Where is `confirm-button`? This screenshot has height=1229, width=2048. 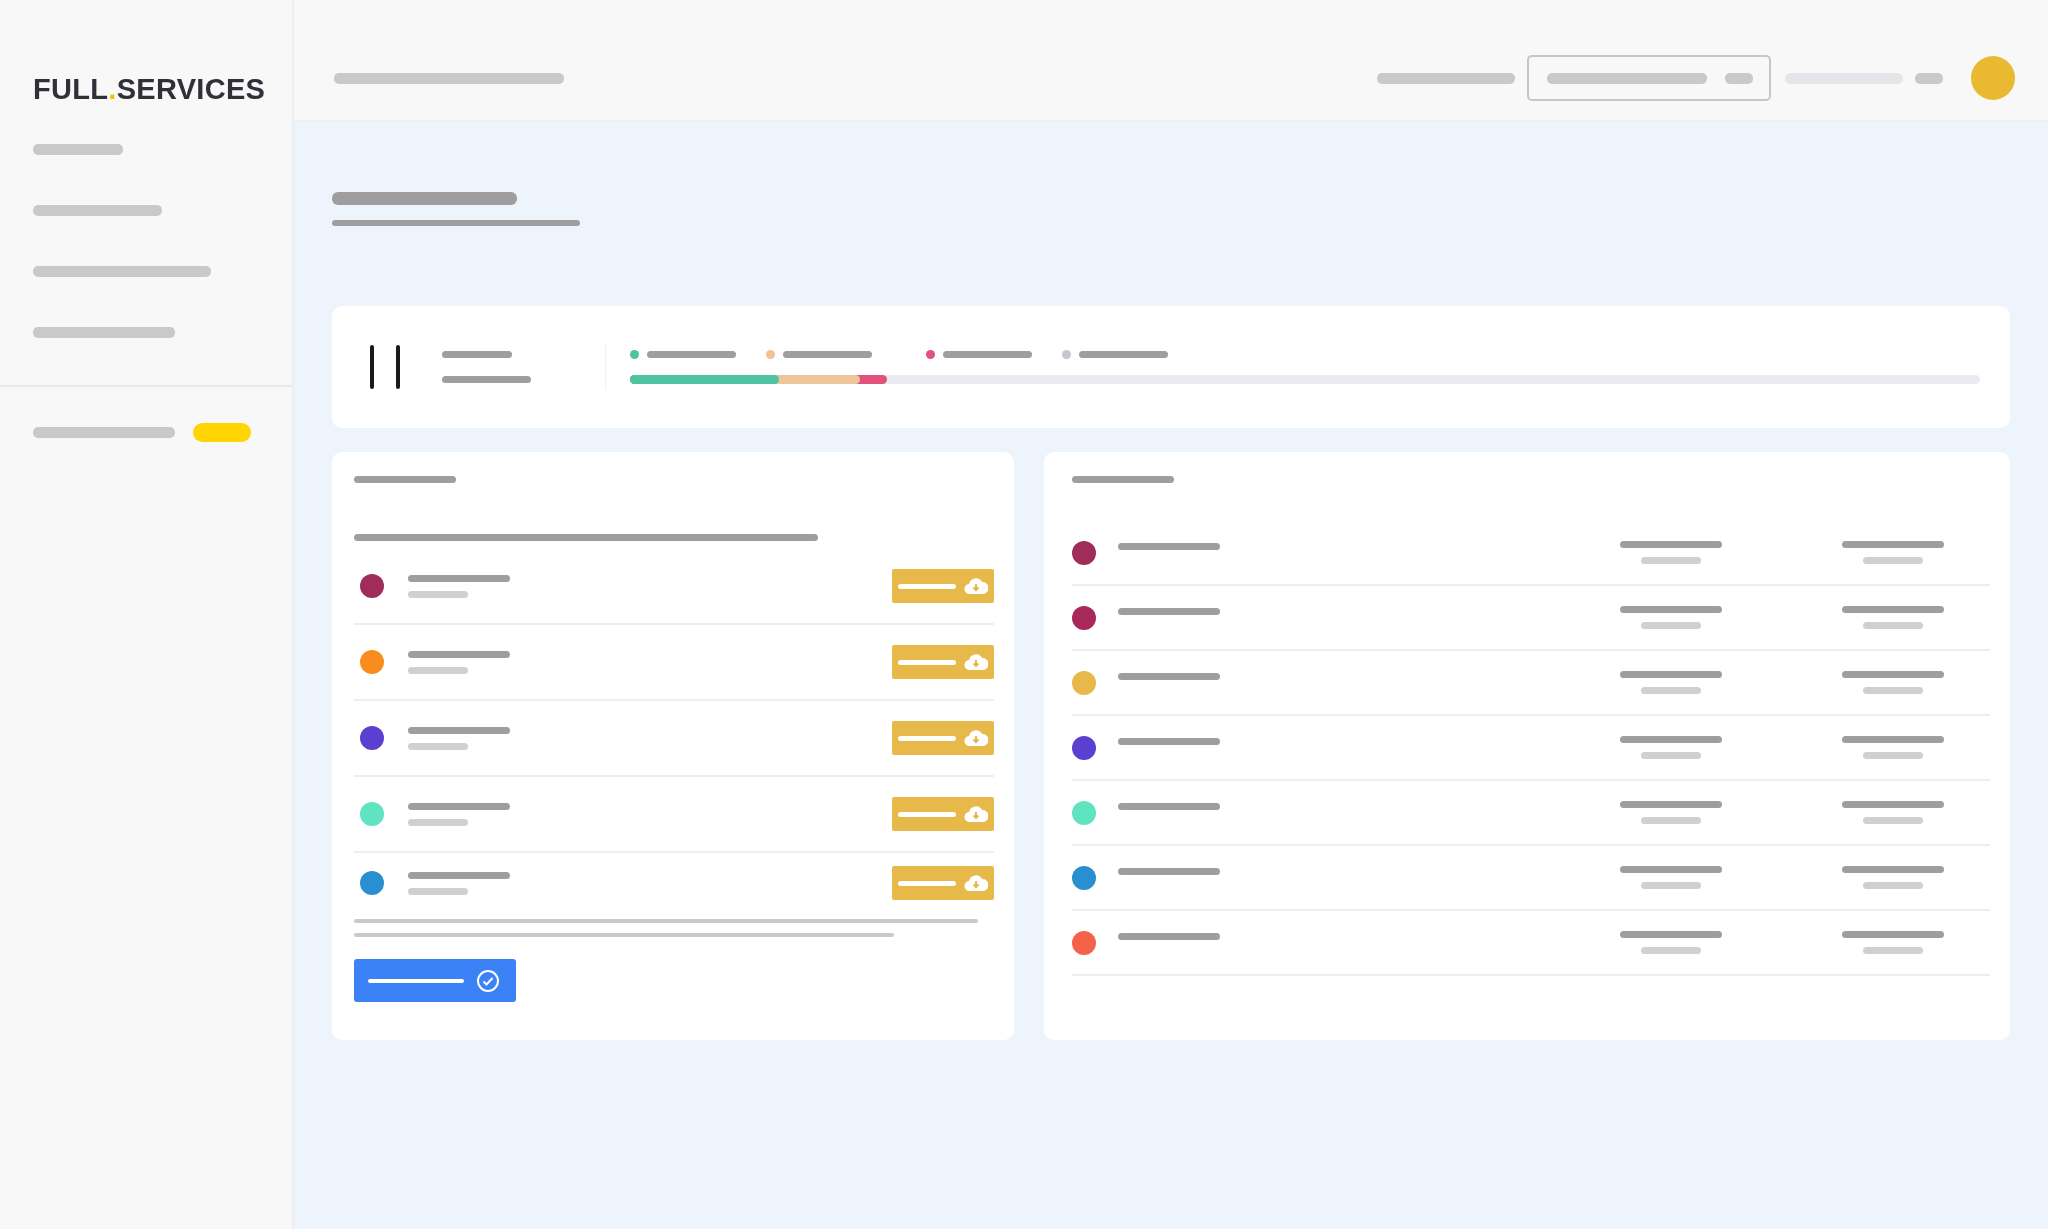 confirm-button is located at coordinates (435, 980).